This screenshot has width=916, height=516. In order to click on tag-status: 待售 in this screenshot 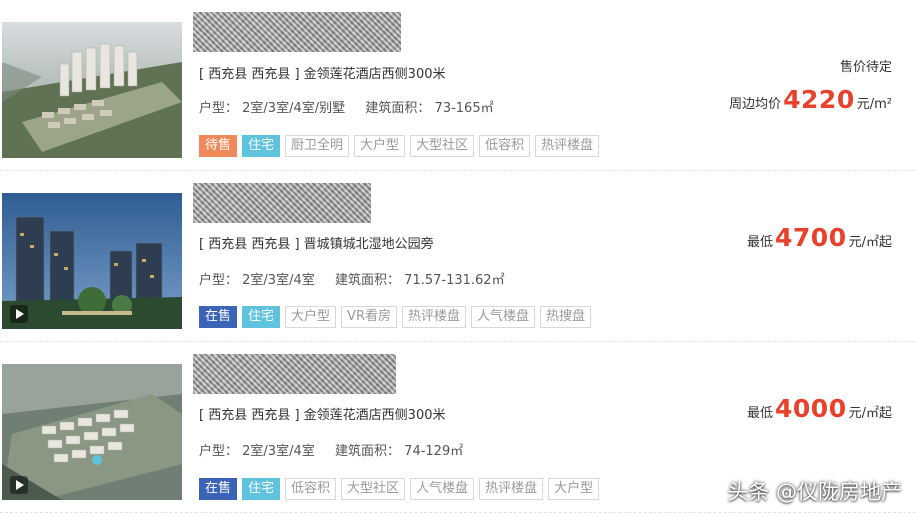, I will do `click(218, 146)`.